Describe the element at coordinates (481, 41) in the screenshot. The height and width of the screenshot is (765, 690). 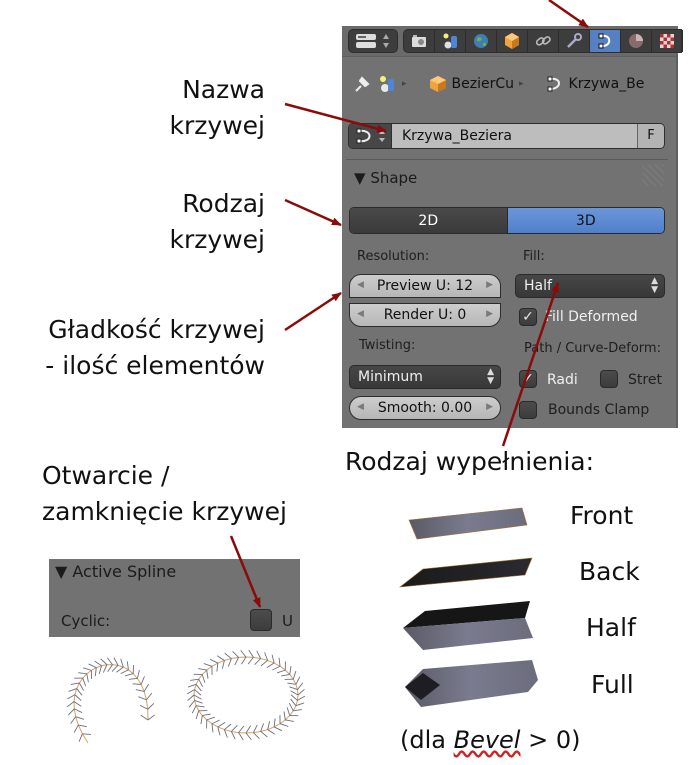
I see `tab-world` at that location.